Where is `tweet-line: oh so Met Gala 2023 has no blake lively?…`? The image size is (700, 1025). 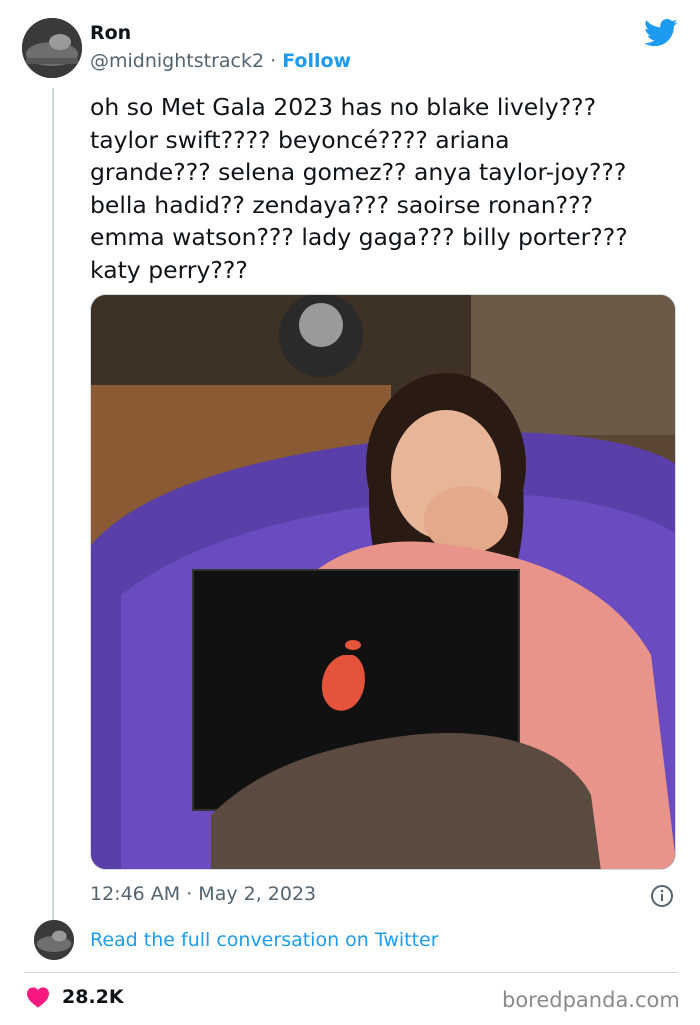 tweet-line: oh so Met Gala 2023 has no blake lively?… is located at coordinates (343, 107).